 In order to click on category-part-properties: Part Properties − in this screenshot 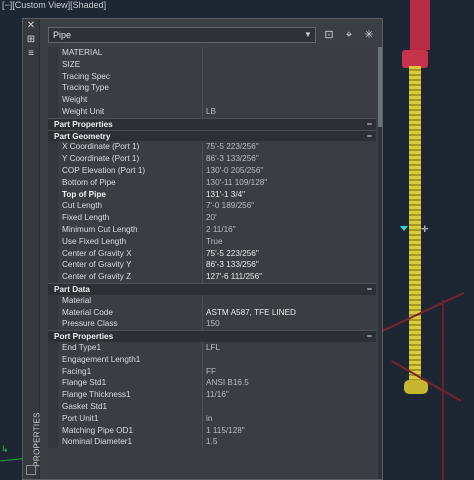, I will do `click(212, 123)`.